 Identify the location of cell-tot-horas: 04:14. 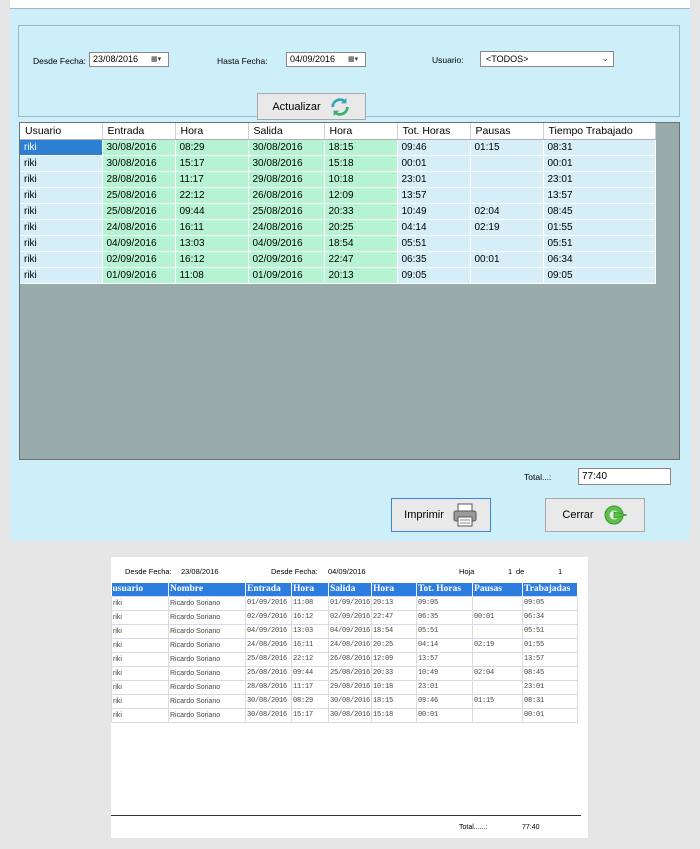
(434, 227).